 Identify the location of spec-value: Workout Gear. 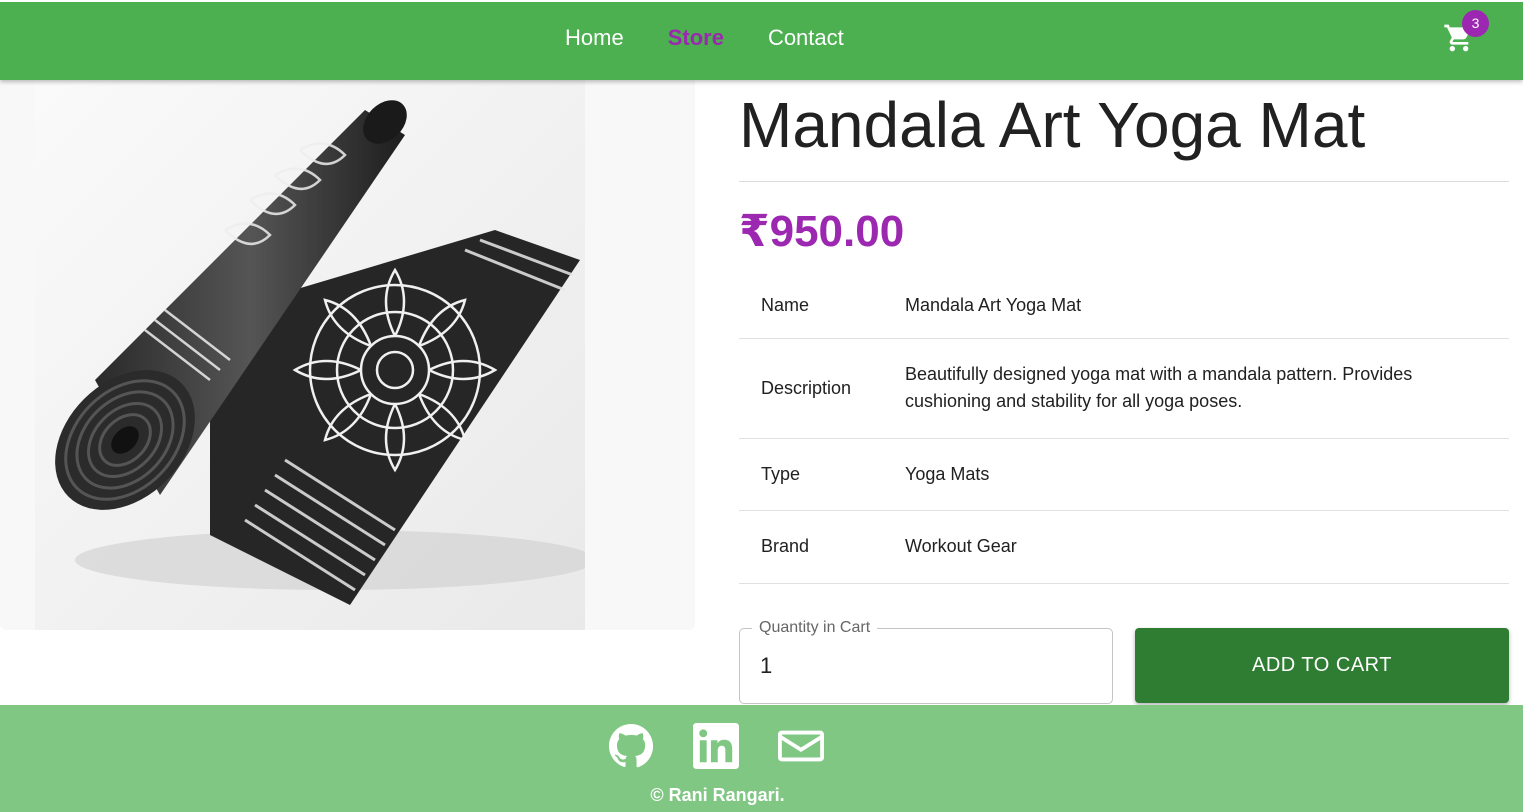
(1207, 547).